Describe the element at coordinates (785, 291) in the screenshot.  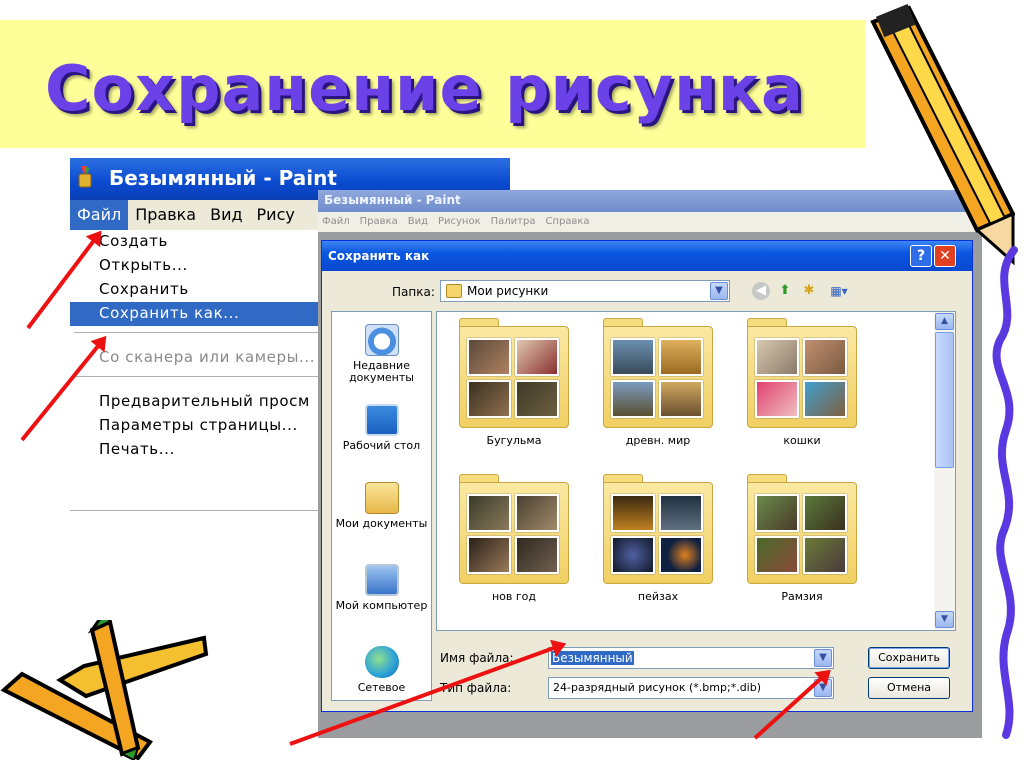
I see `up-folder-icon: ⬆` at that location.